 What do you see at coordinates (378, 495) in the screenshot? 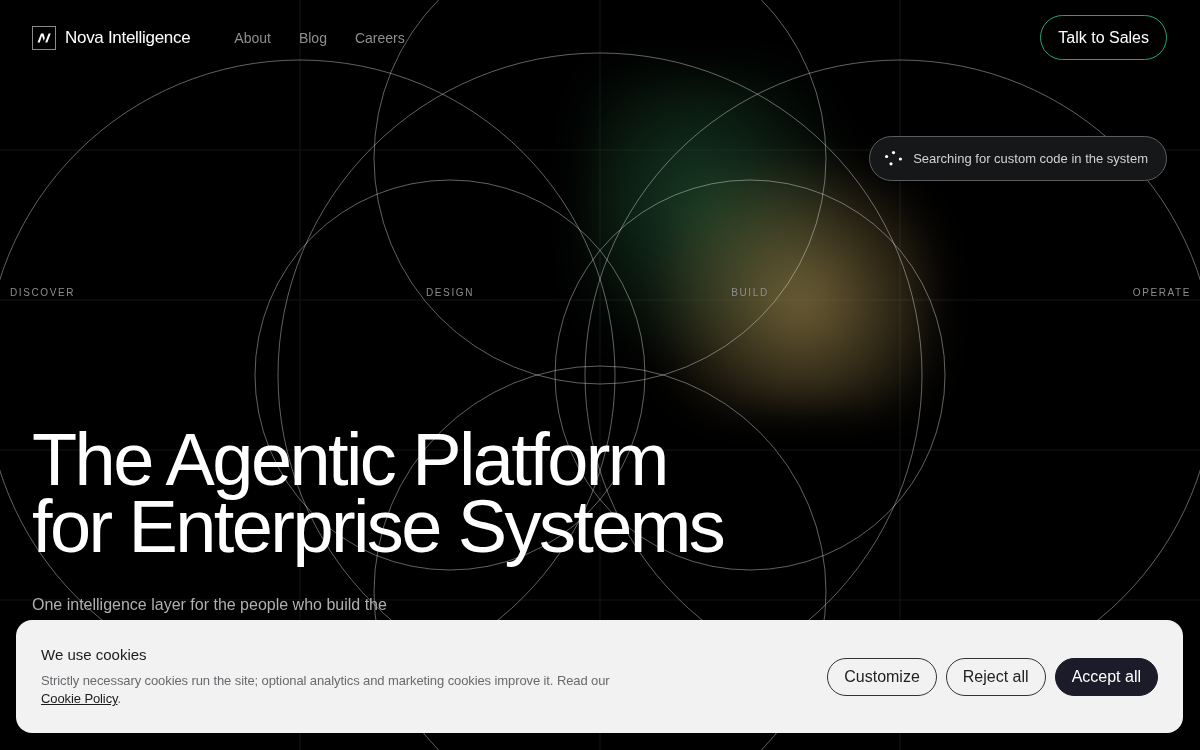
I see `hero-headline: The Agentic Platform for Enterprise Systems` at bounding box center [378, 495].